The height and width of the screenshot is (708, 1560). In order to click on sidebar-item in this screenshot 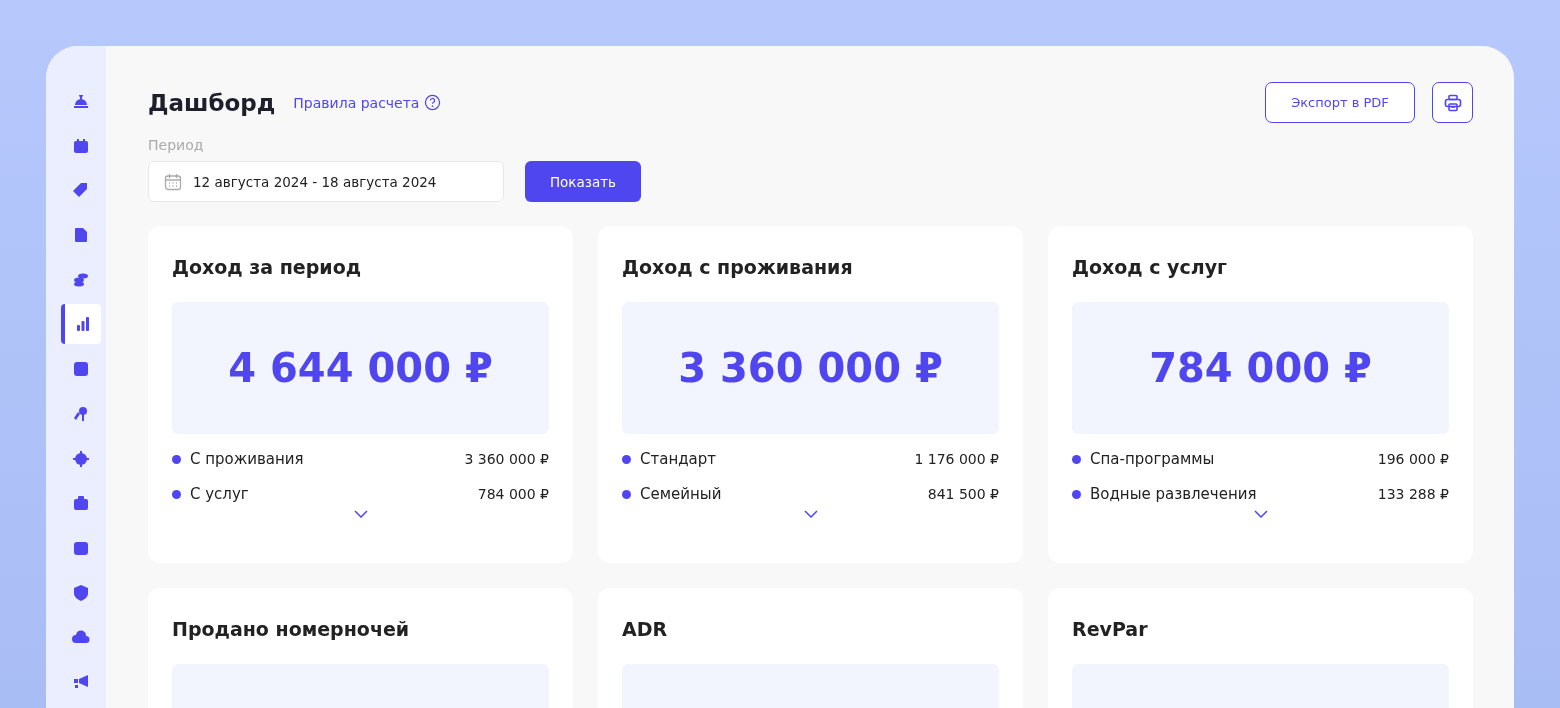, I will do `click(81, 324)`.